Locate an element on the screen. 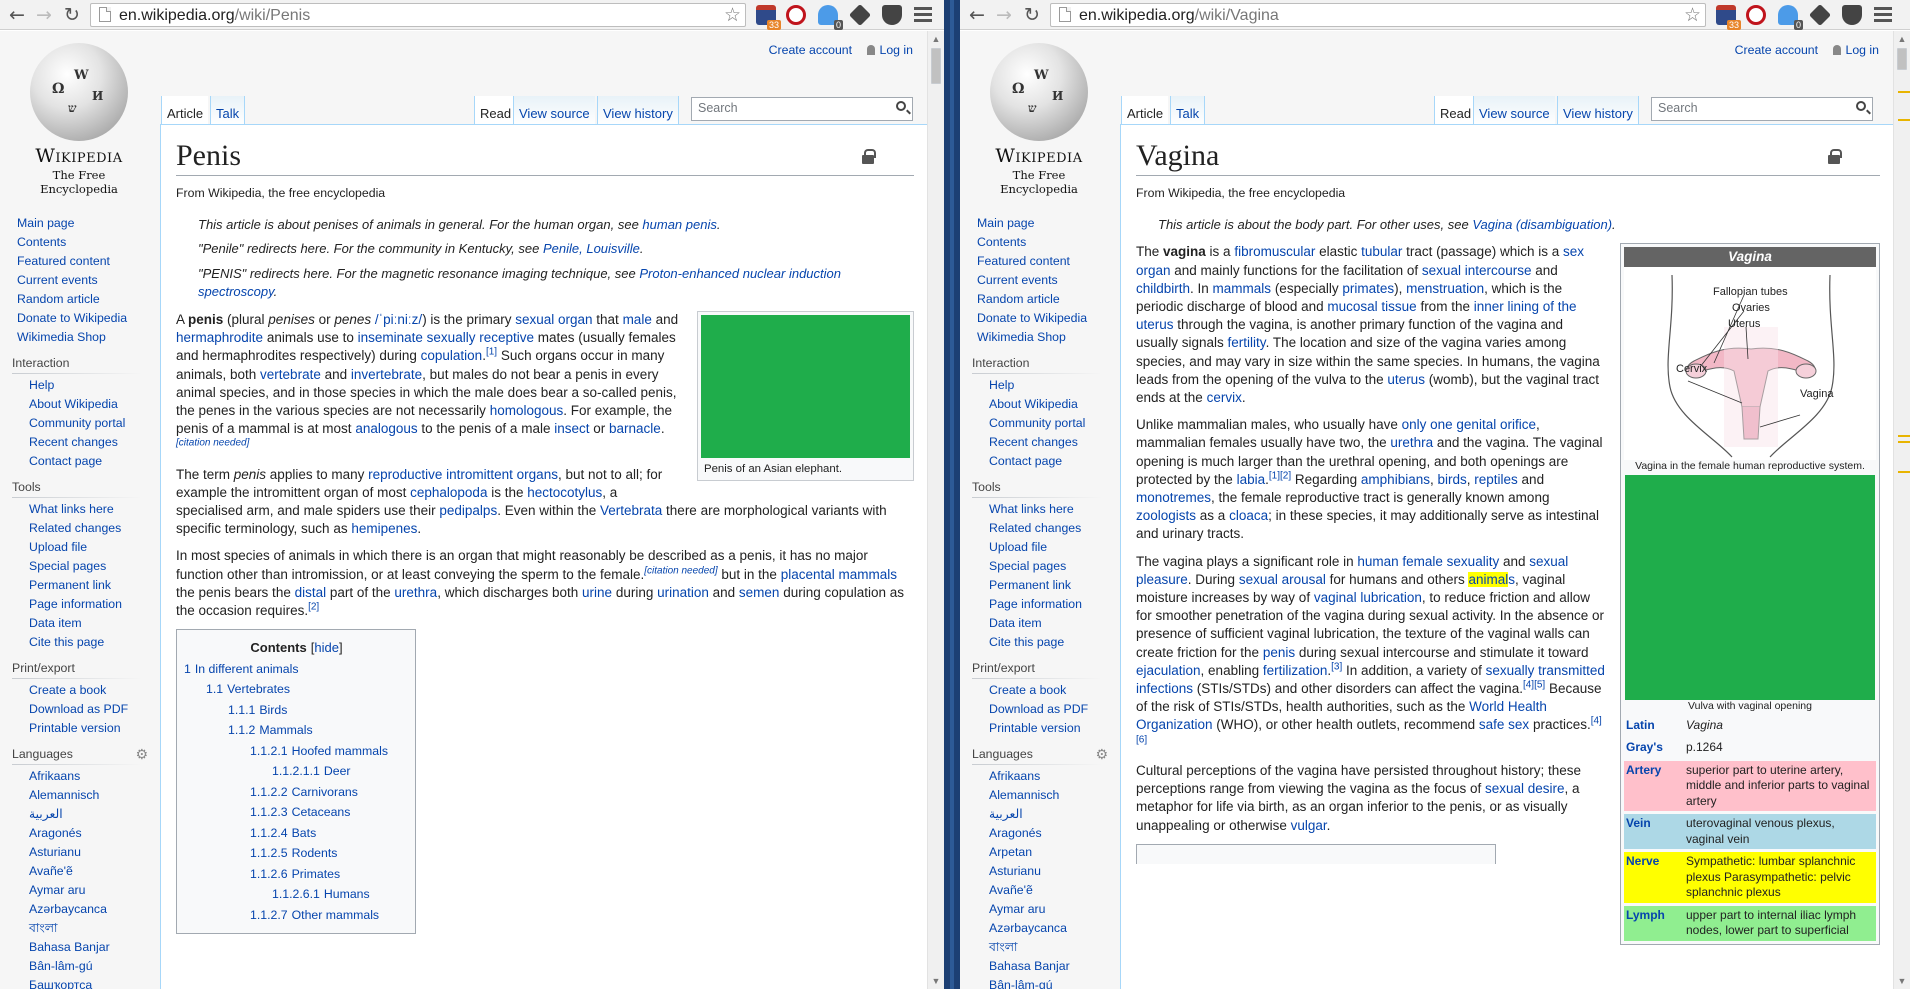  toc-label: Hoofed mammals is located at coordinates (340, 751).